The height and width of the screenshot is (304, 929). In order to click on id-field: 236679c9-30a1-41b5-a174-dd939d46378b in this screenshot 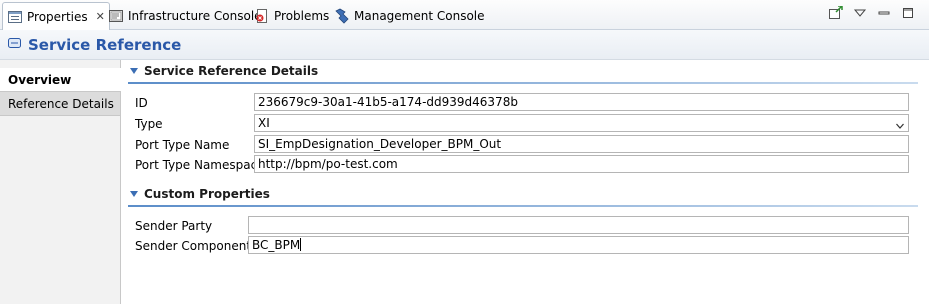, I will do `click(581, 102)`.